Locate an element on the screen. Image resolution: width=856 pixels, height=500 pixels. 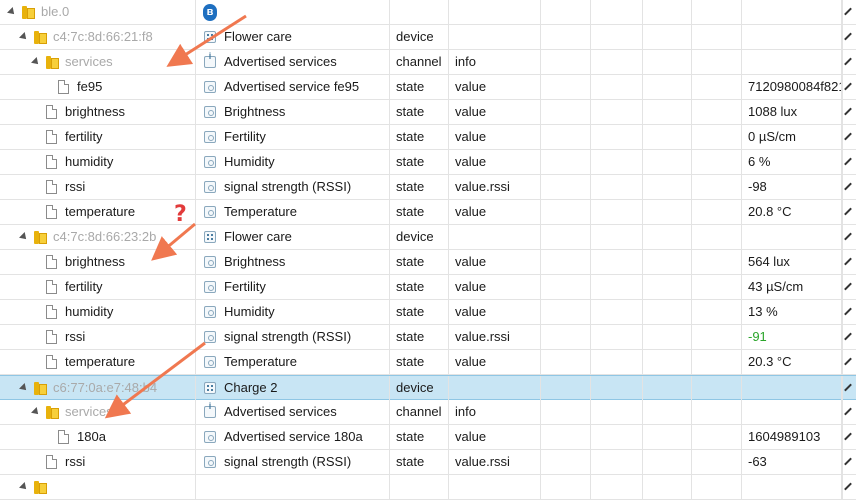
object-value-cell: 7120980084f821 is located at coordinates (792, 87).